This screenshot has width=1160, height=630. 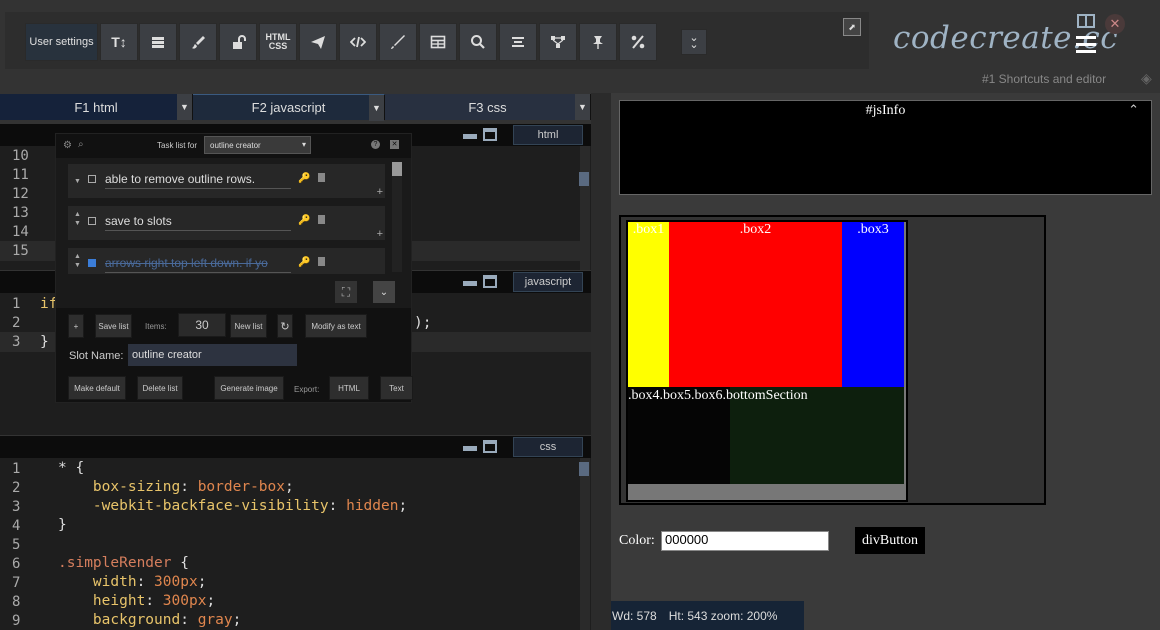 I want to click on popout-button: ⬈, so click(x=852, y=27).